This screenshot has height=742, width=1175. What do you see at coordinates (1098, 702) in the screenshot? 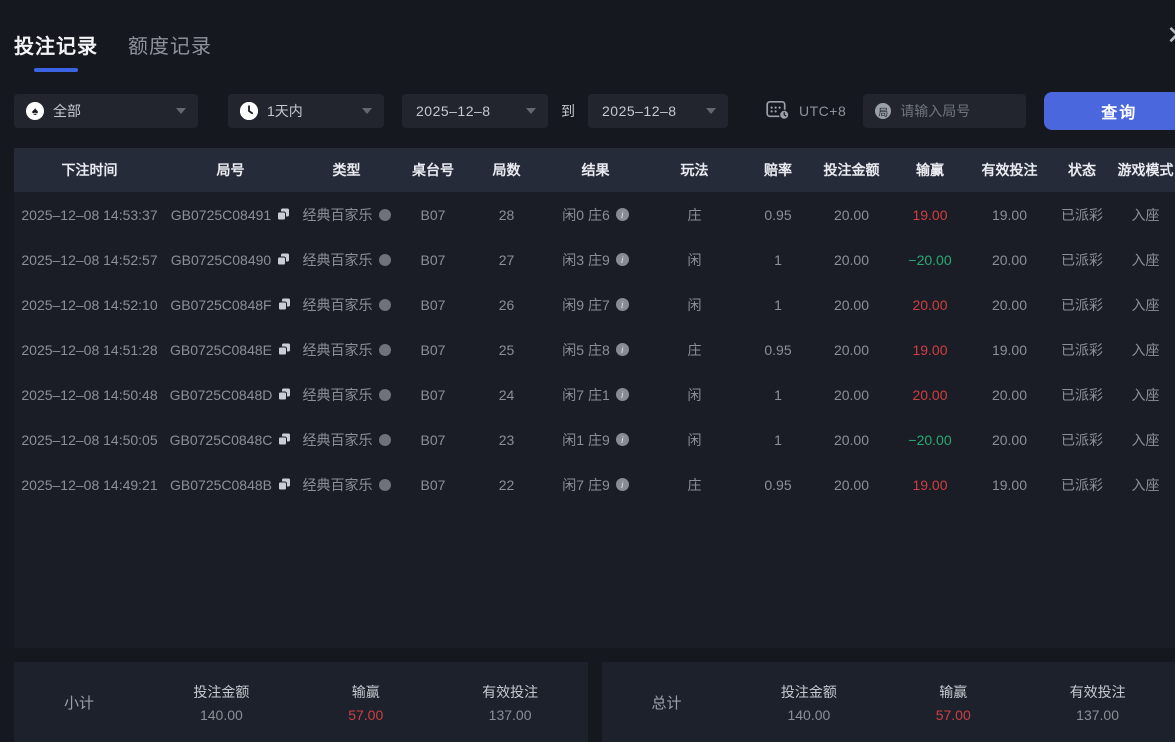
I see `summary-stat: 有效投注 137.00` at bounding box center [1098, 702].